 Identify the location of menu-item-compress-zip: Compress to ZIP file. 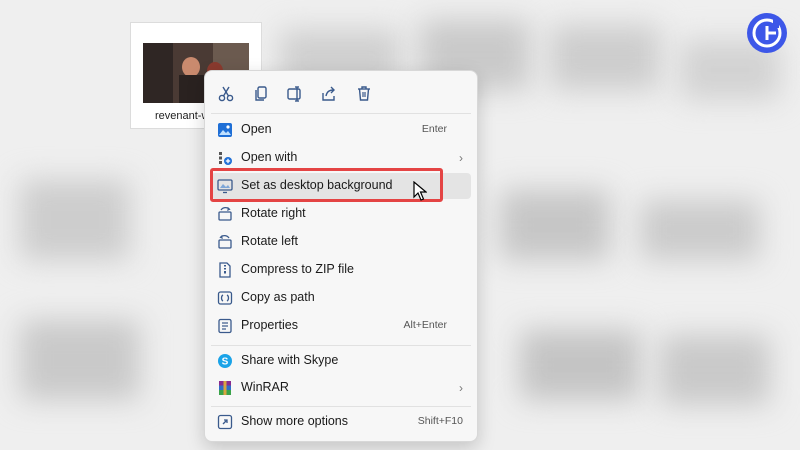
(341, 270).